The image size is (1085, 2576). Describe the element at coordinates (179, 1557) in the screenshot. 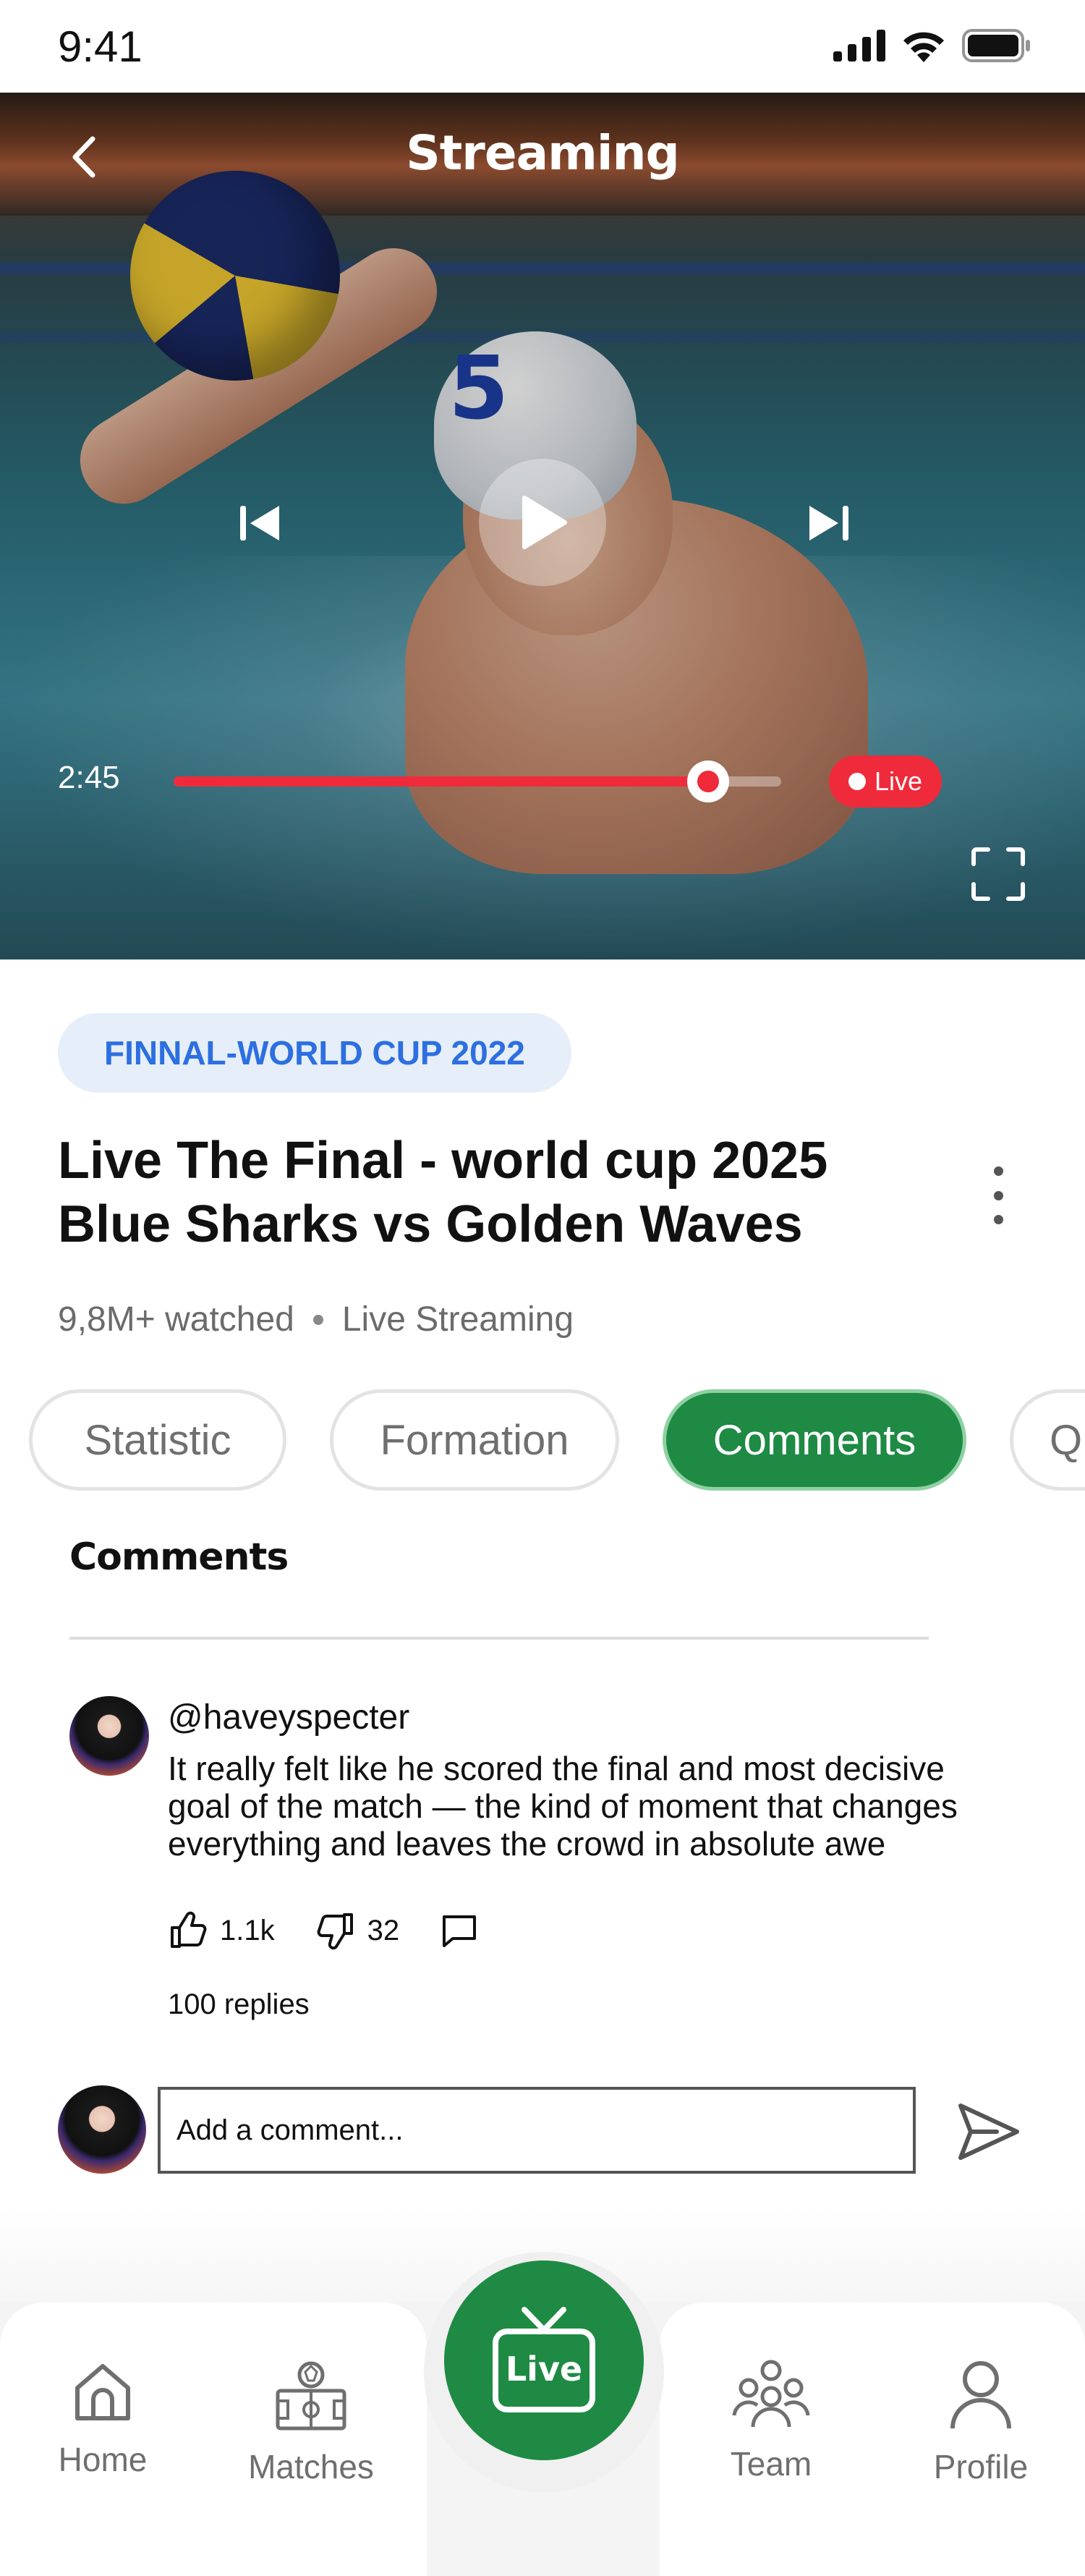

I see `comments-heading: Comments` at that location.